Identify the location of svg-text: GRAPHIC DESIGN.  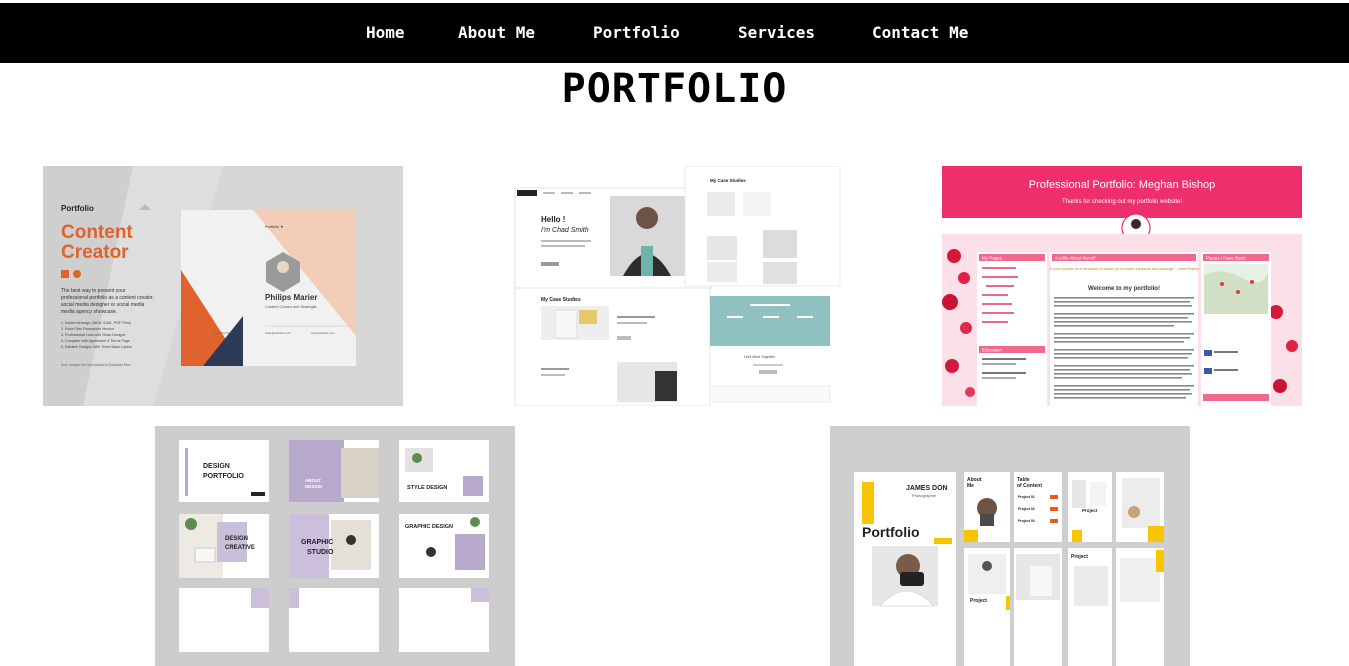
(429, 527).